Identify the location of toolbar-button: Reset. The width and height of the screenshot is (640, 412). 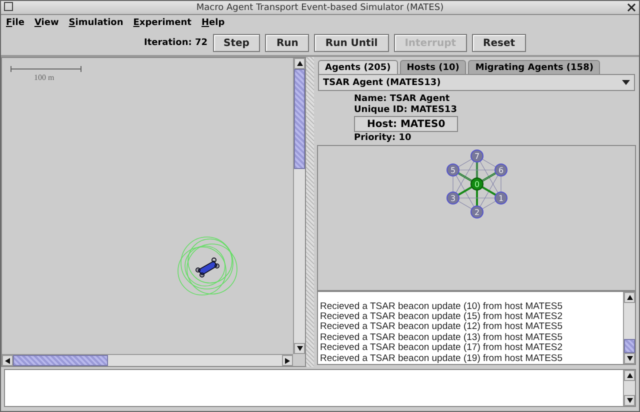
(499, 43).